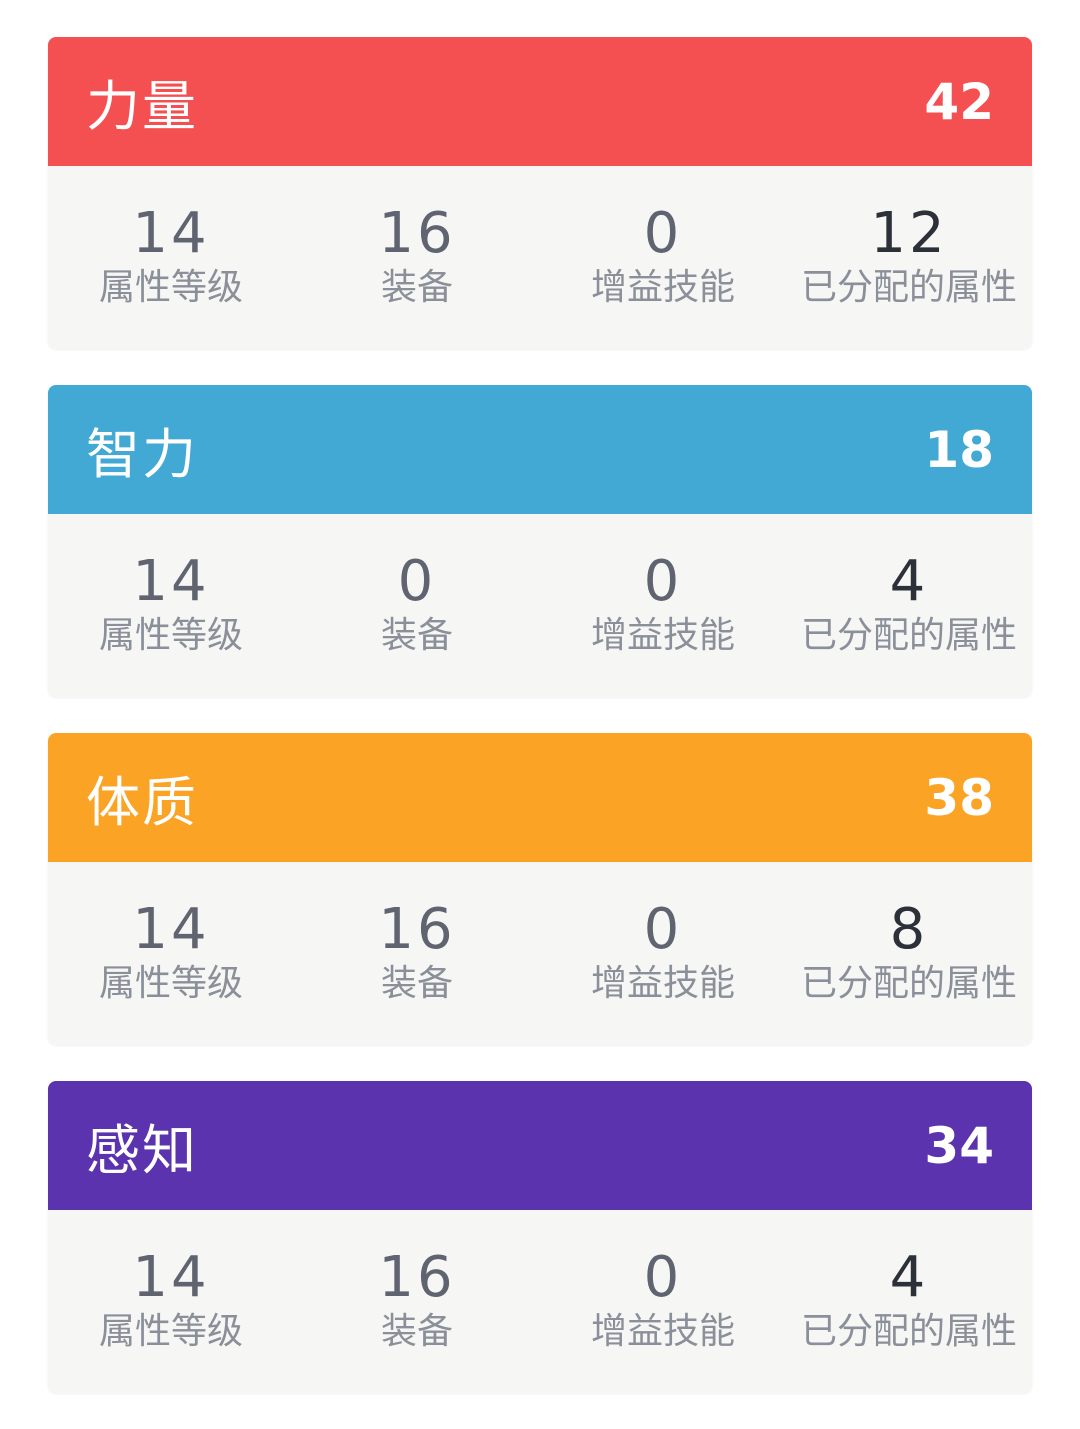 This screenshot has height=1429, width=1080. I want to click on stat-allocated-value: 8, so click(909, 929).